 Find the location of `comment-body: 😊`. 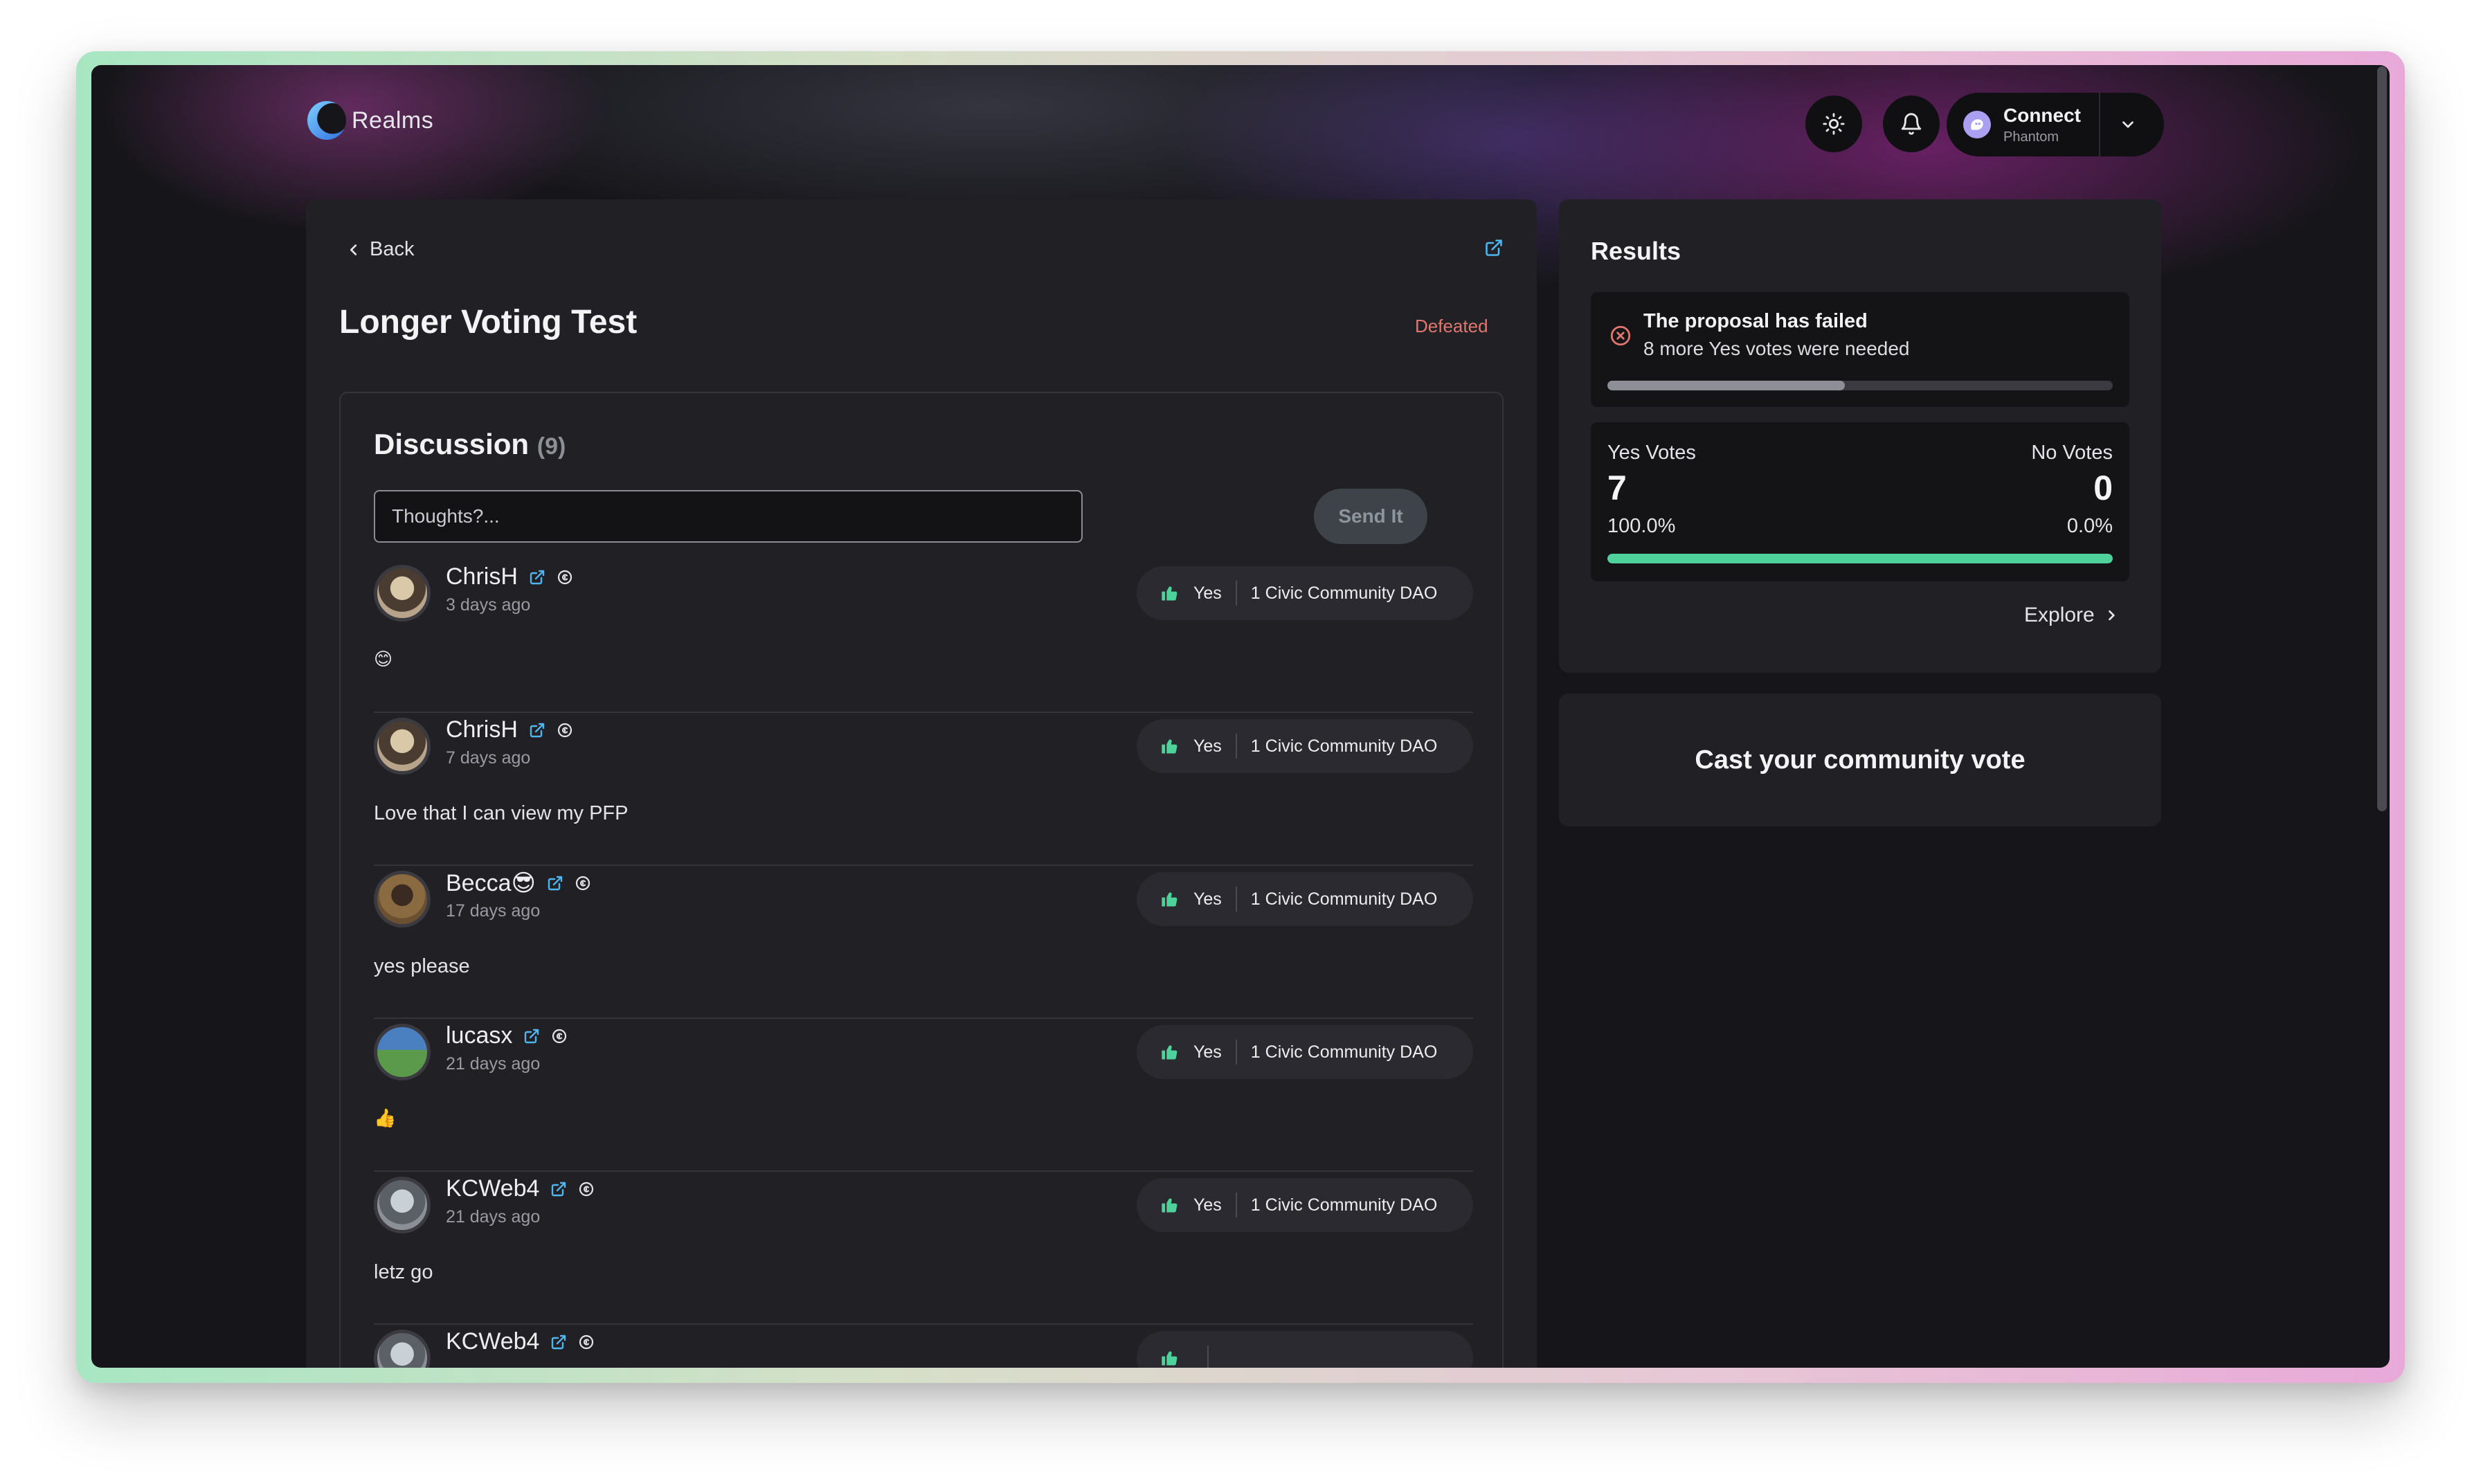

comment-body: 😊 is located at coordinates (383, 659).